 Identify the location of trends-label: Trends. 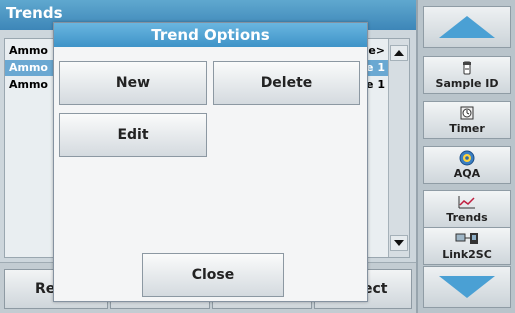
(467, 217).